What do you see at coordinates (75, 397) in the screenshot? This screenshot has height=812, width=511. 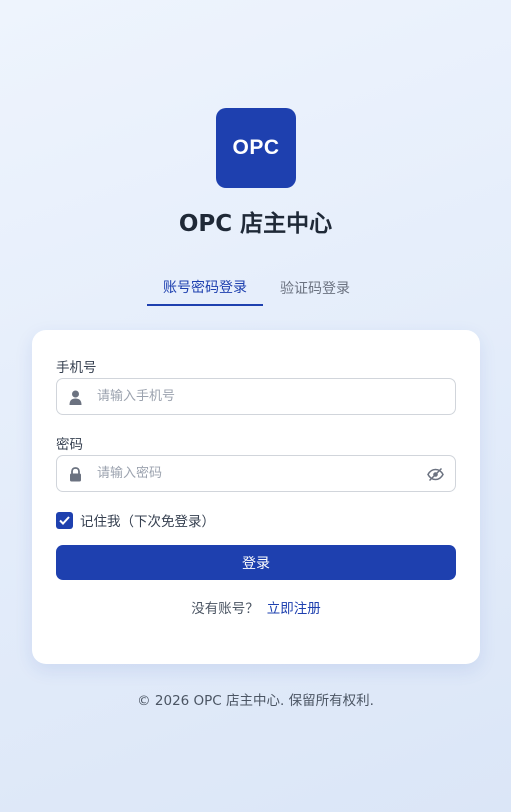 I see `user-icon` at bounding box center [75, 397].